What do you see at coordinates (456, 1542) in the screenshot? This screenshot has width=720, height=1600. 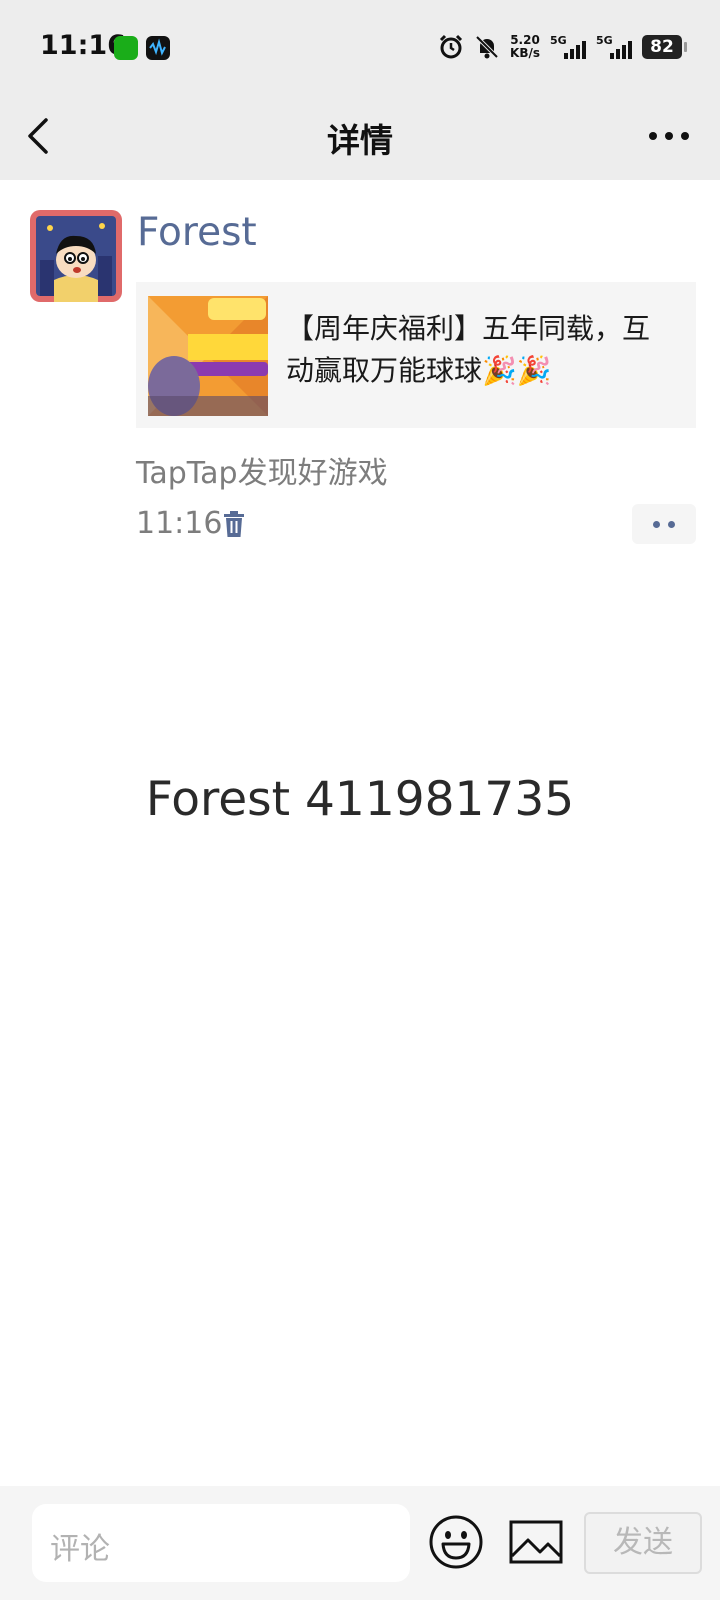 I see `emoji-icon` at bounding box center [456, 1542].